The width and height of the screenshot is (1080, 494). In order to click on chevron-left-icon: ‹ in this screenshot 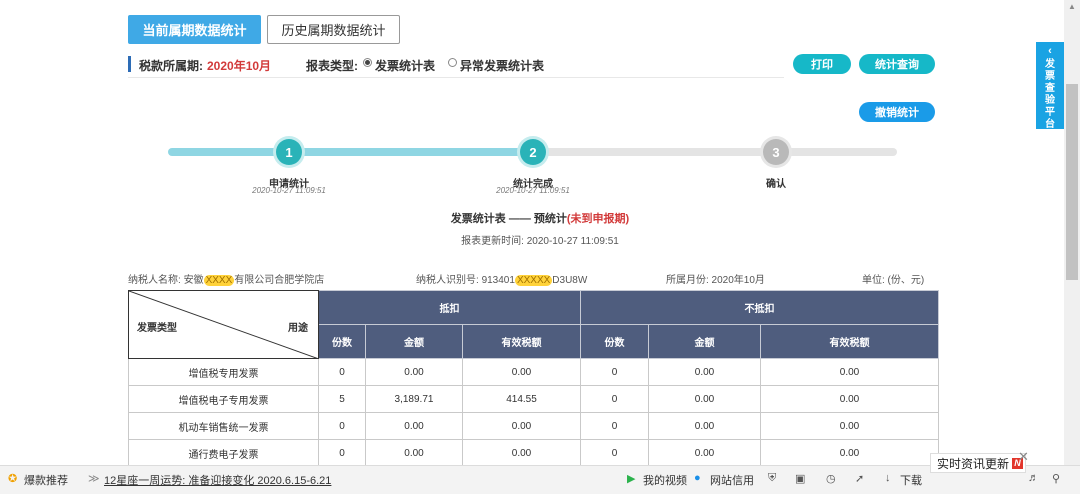, I will do `click(1050, 51)`.